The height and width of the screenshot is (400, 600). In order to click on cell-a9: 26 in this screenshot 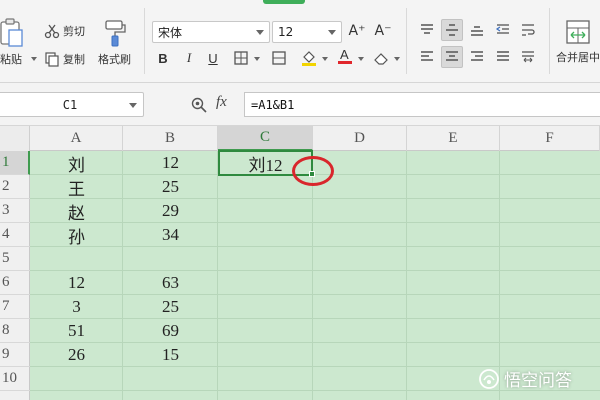, I will do `click(76, 355)`.